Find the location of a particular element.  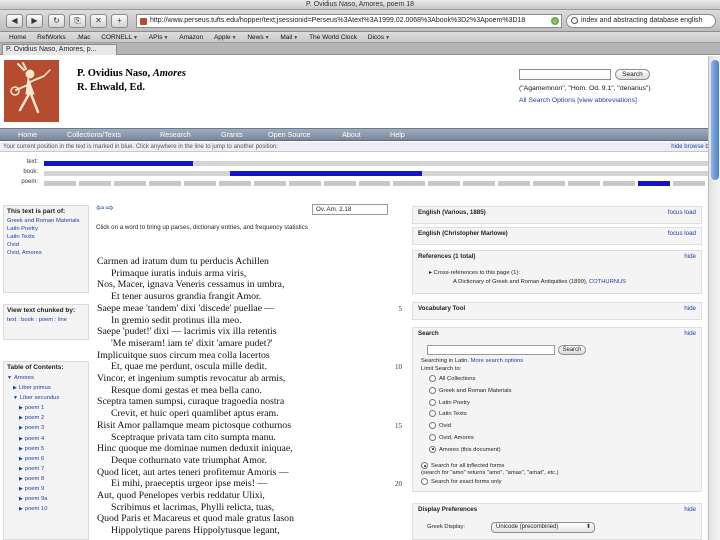

search-text-input is located at coordinates (491, 350).